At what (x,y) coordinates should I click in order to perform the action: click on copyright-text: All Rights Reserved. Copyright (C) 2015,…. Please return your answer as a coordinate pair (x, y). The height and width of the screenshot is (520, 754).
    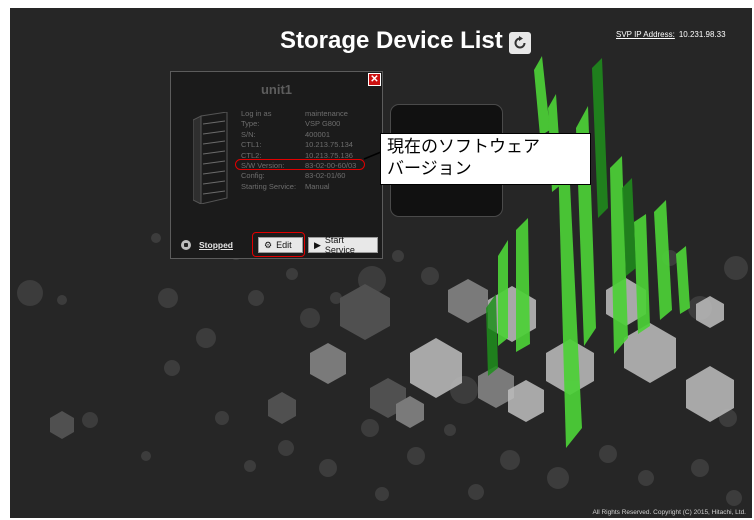
    Looking at the image, I should click on (669, 512).